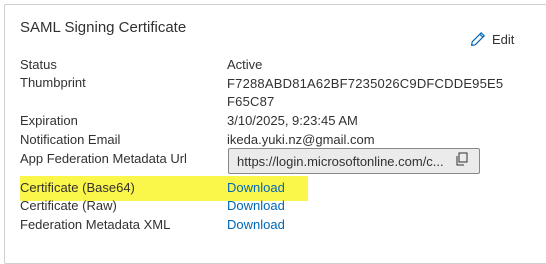  I want to click on thumbprint-value-line1: F7288ABD81A62BF7235026C9DFCDDE95E5, so click(365, 83).